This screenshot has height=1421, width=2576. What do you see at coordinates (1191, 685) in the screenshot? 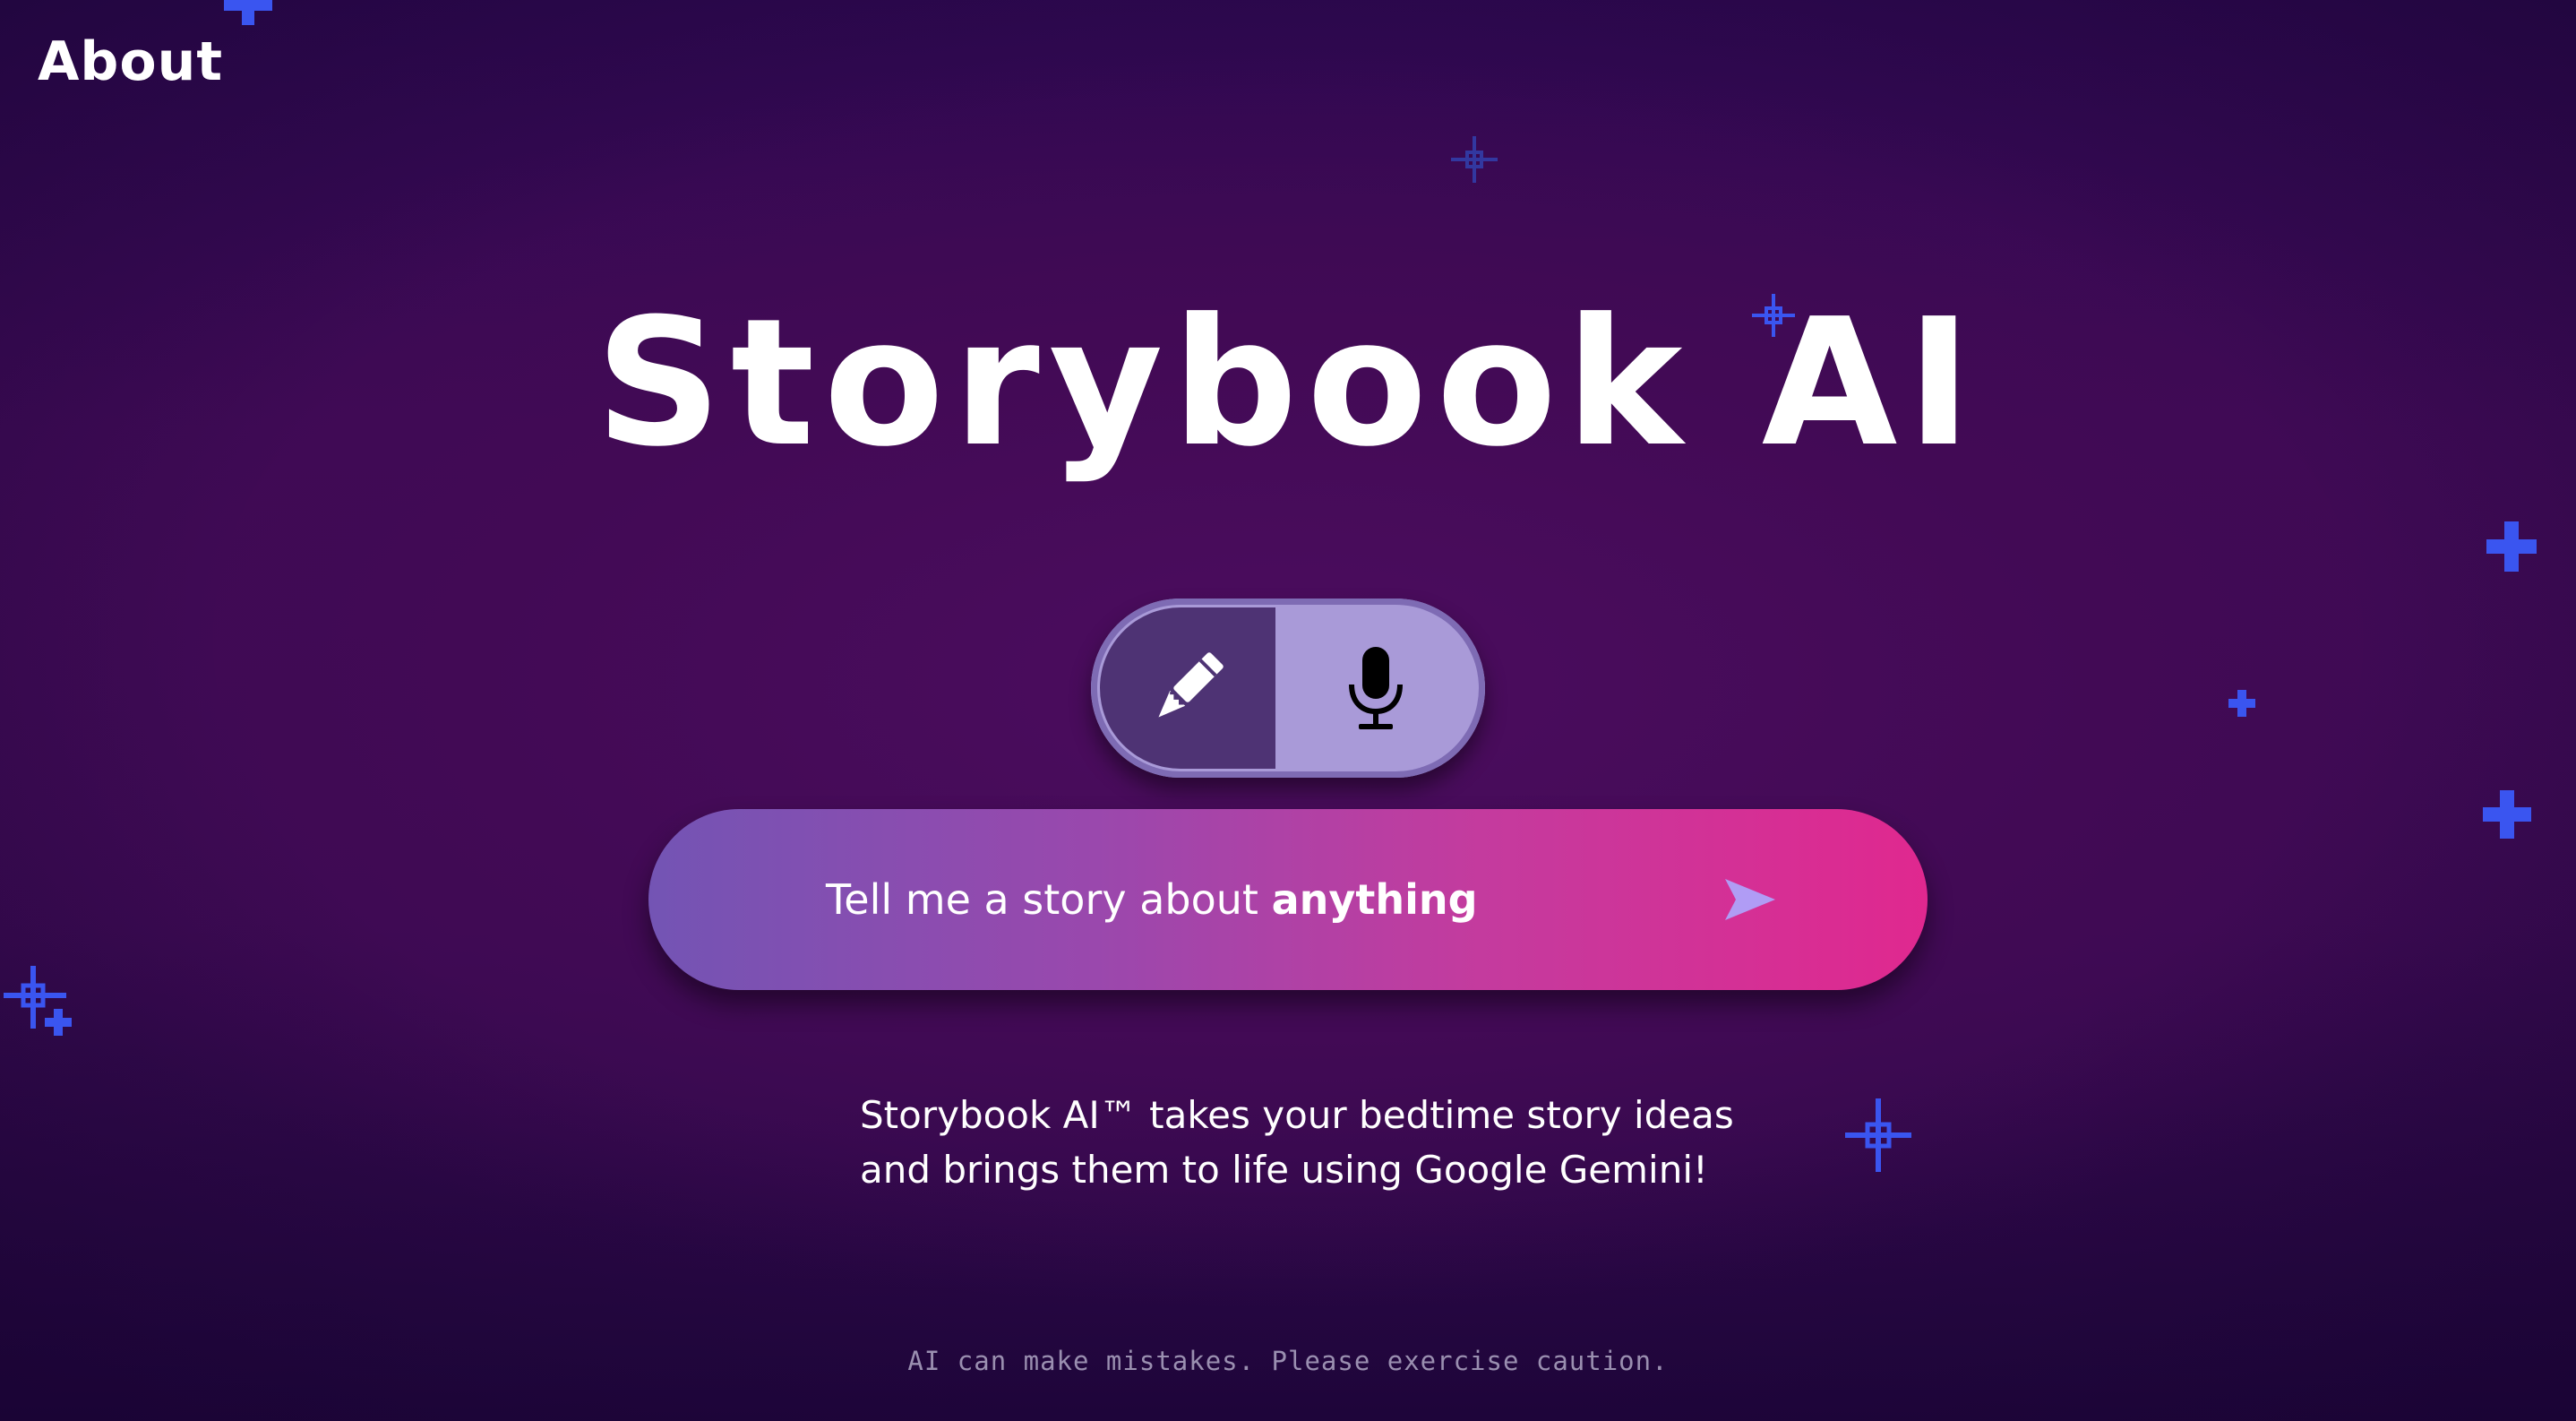
I see `pencil-icon` at bounding box center [1191, 685].